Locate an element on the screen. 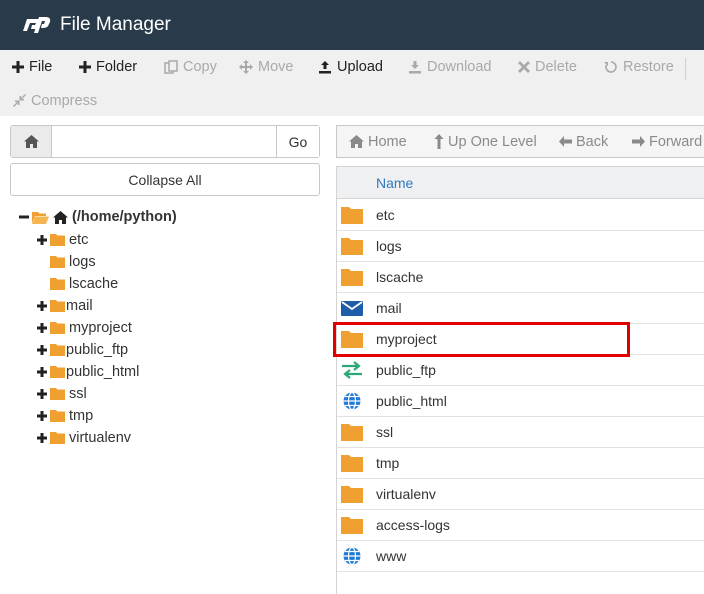  move-label: Move is located at coordinates (276, 66).